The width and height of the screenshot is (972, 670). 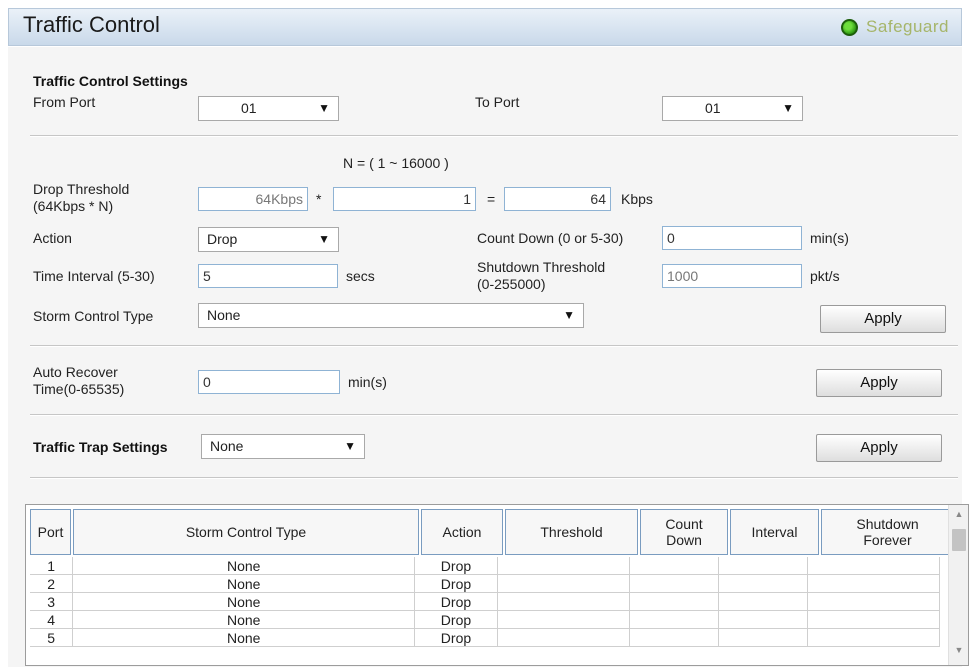 I want to click on scroll-down-icon: ▼, so click(x=958, y=653).